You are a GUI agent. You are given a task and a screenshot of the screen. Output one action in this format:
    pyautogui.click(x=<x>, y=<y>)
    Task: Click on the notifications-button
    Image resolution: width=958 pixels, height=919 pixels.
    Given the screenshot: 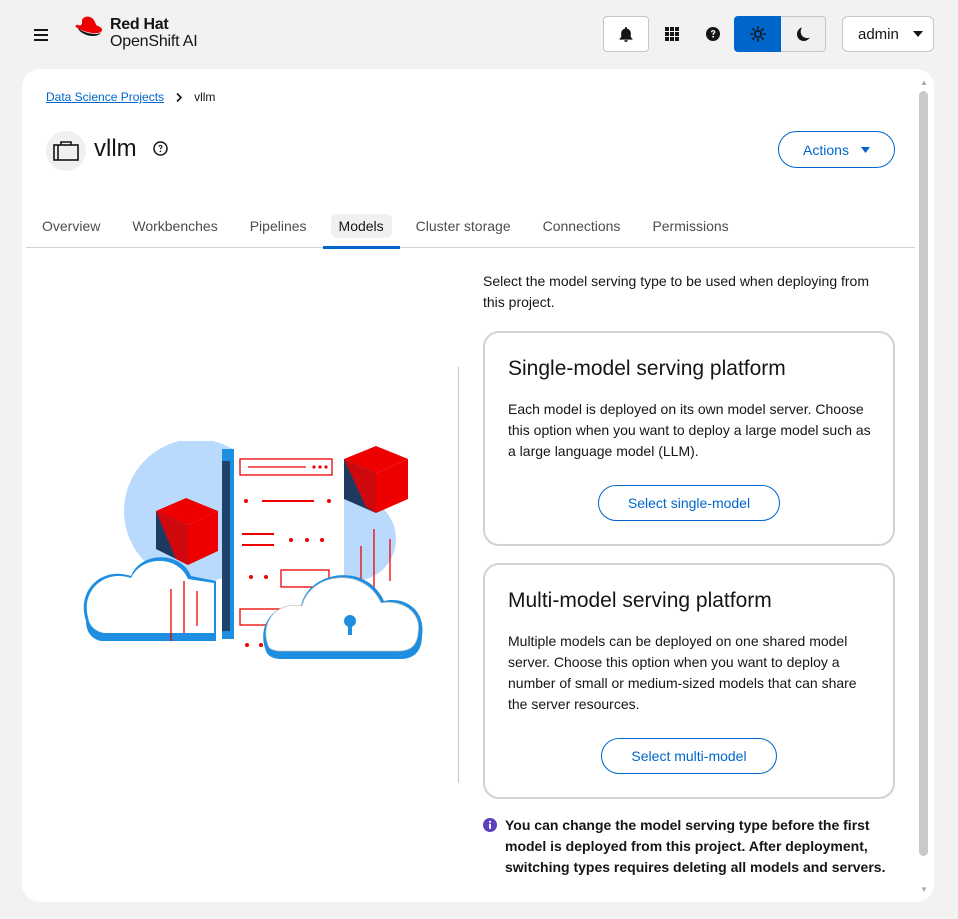 What is the action you would take?
    pyautogui.click(x=626, y=34)
    